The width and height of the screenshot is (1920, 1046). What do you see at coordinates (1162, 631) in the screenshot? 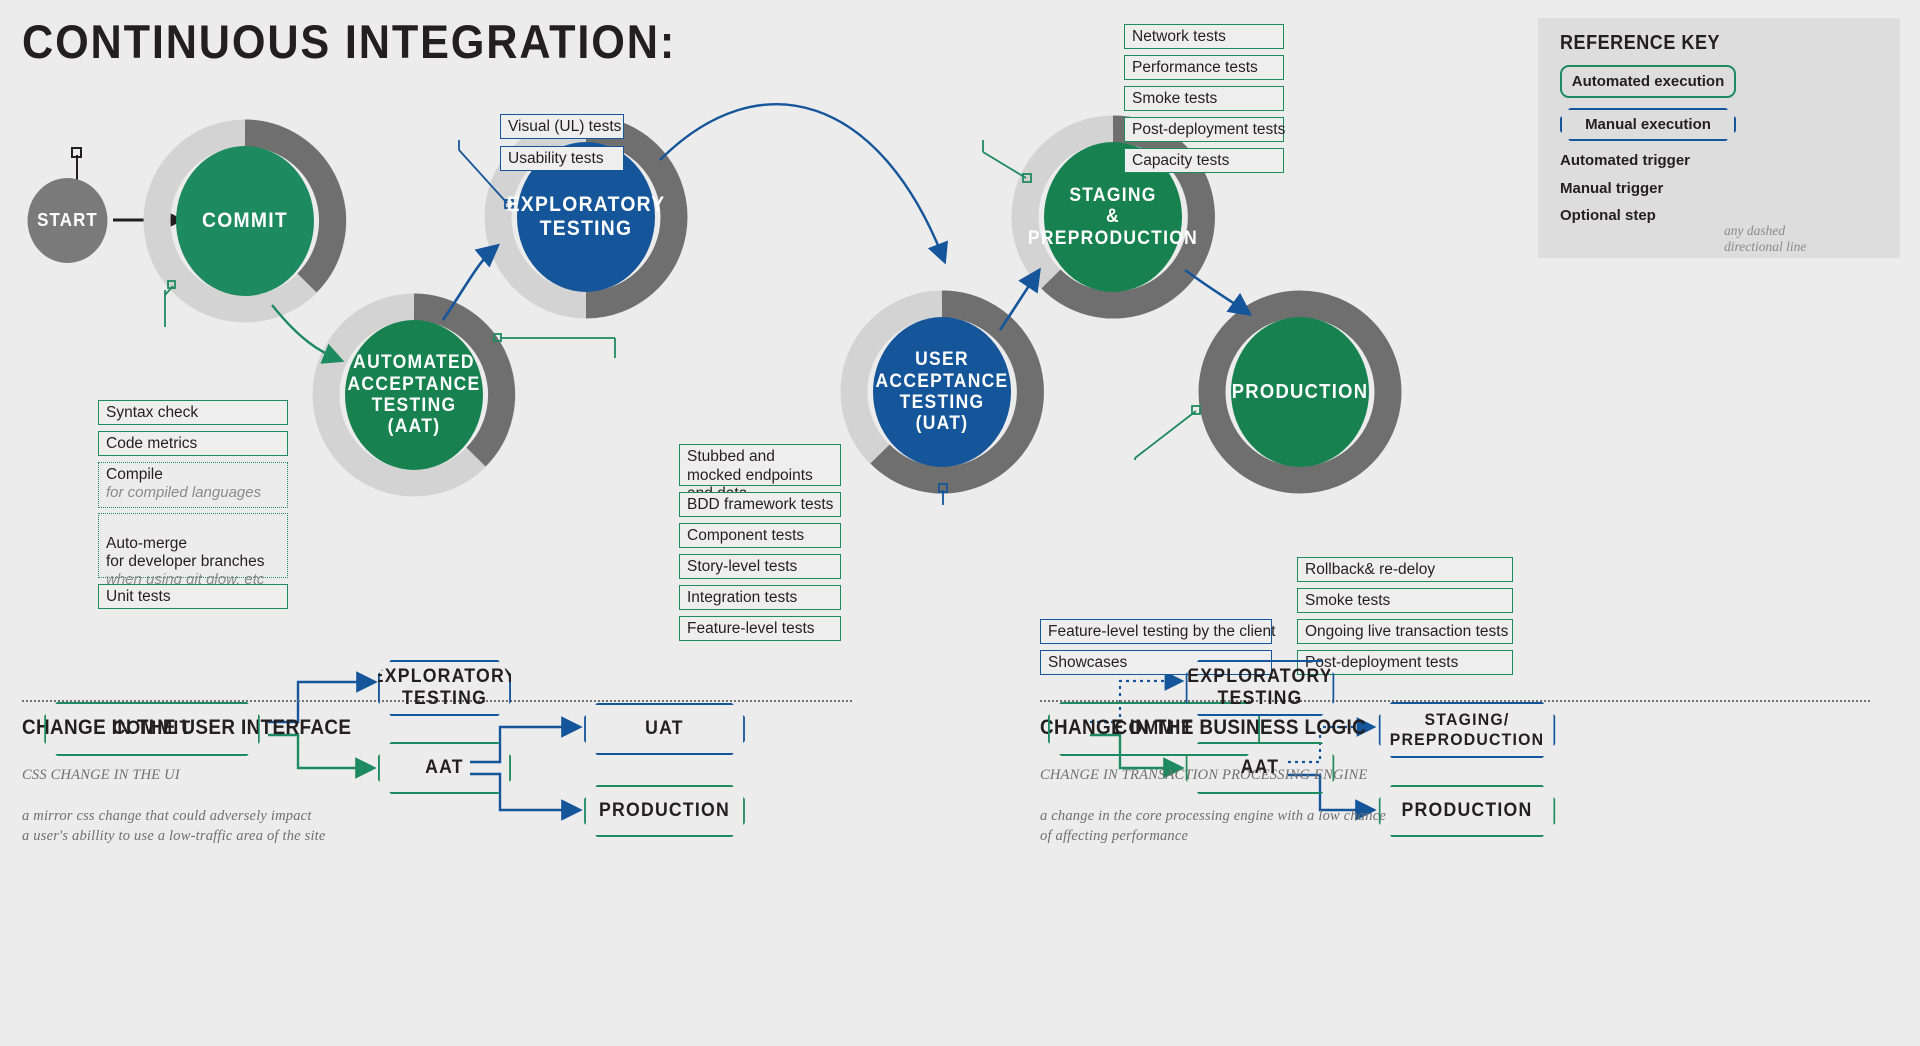
I see `chip-label: Feature-level testing by the client` at bounding box center [1162, 631].